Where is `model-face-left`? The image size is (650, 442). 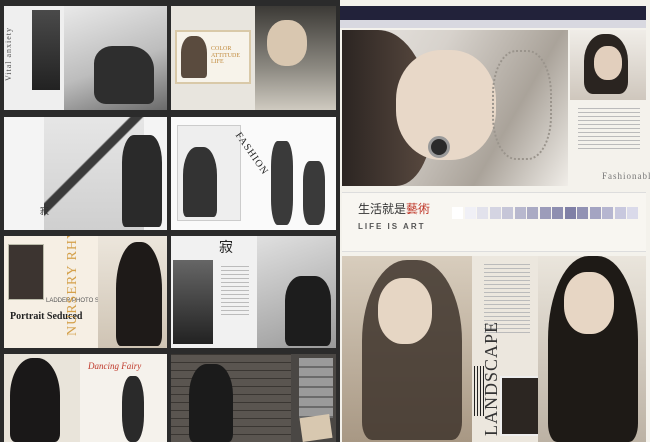 model-face-left is located at coordinates (405, 311).